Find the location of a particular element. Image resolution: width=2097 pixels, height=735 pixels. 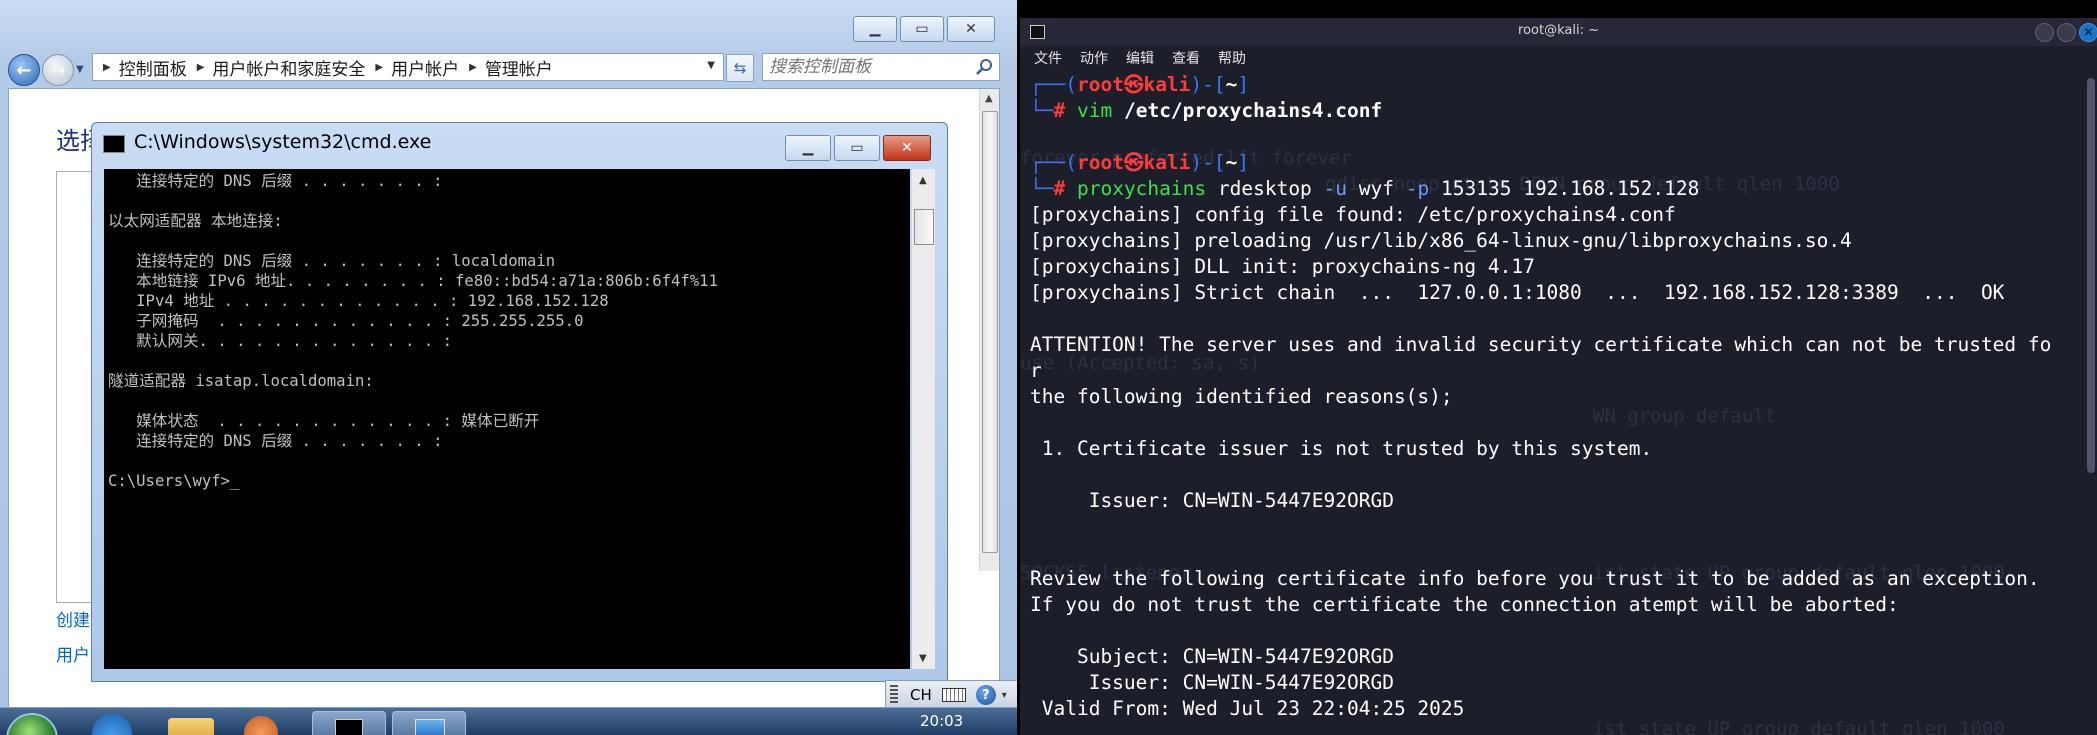

search-input is located at coordinates (864, 67).